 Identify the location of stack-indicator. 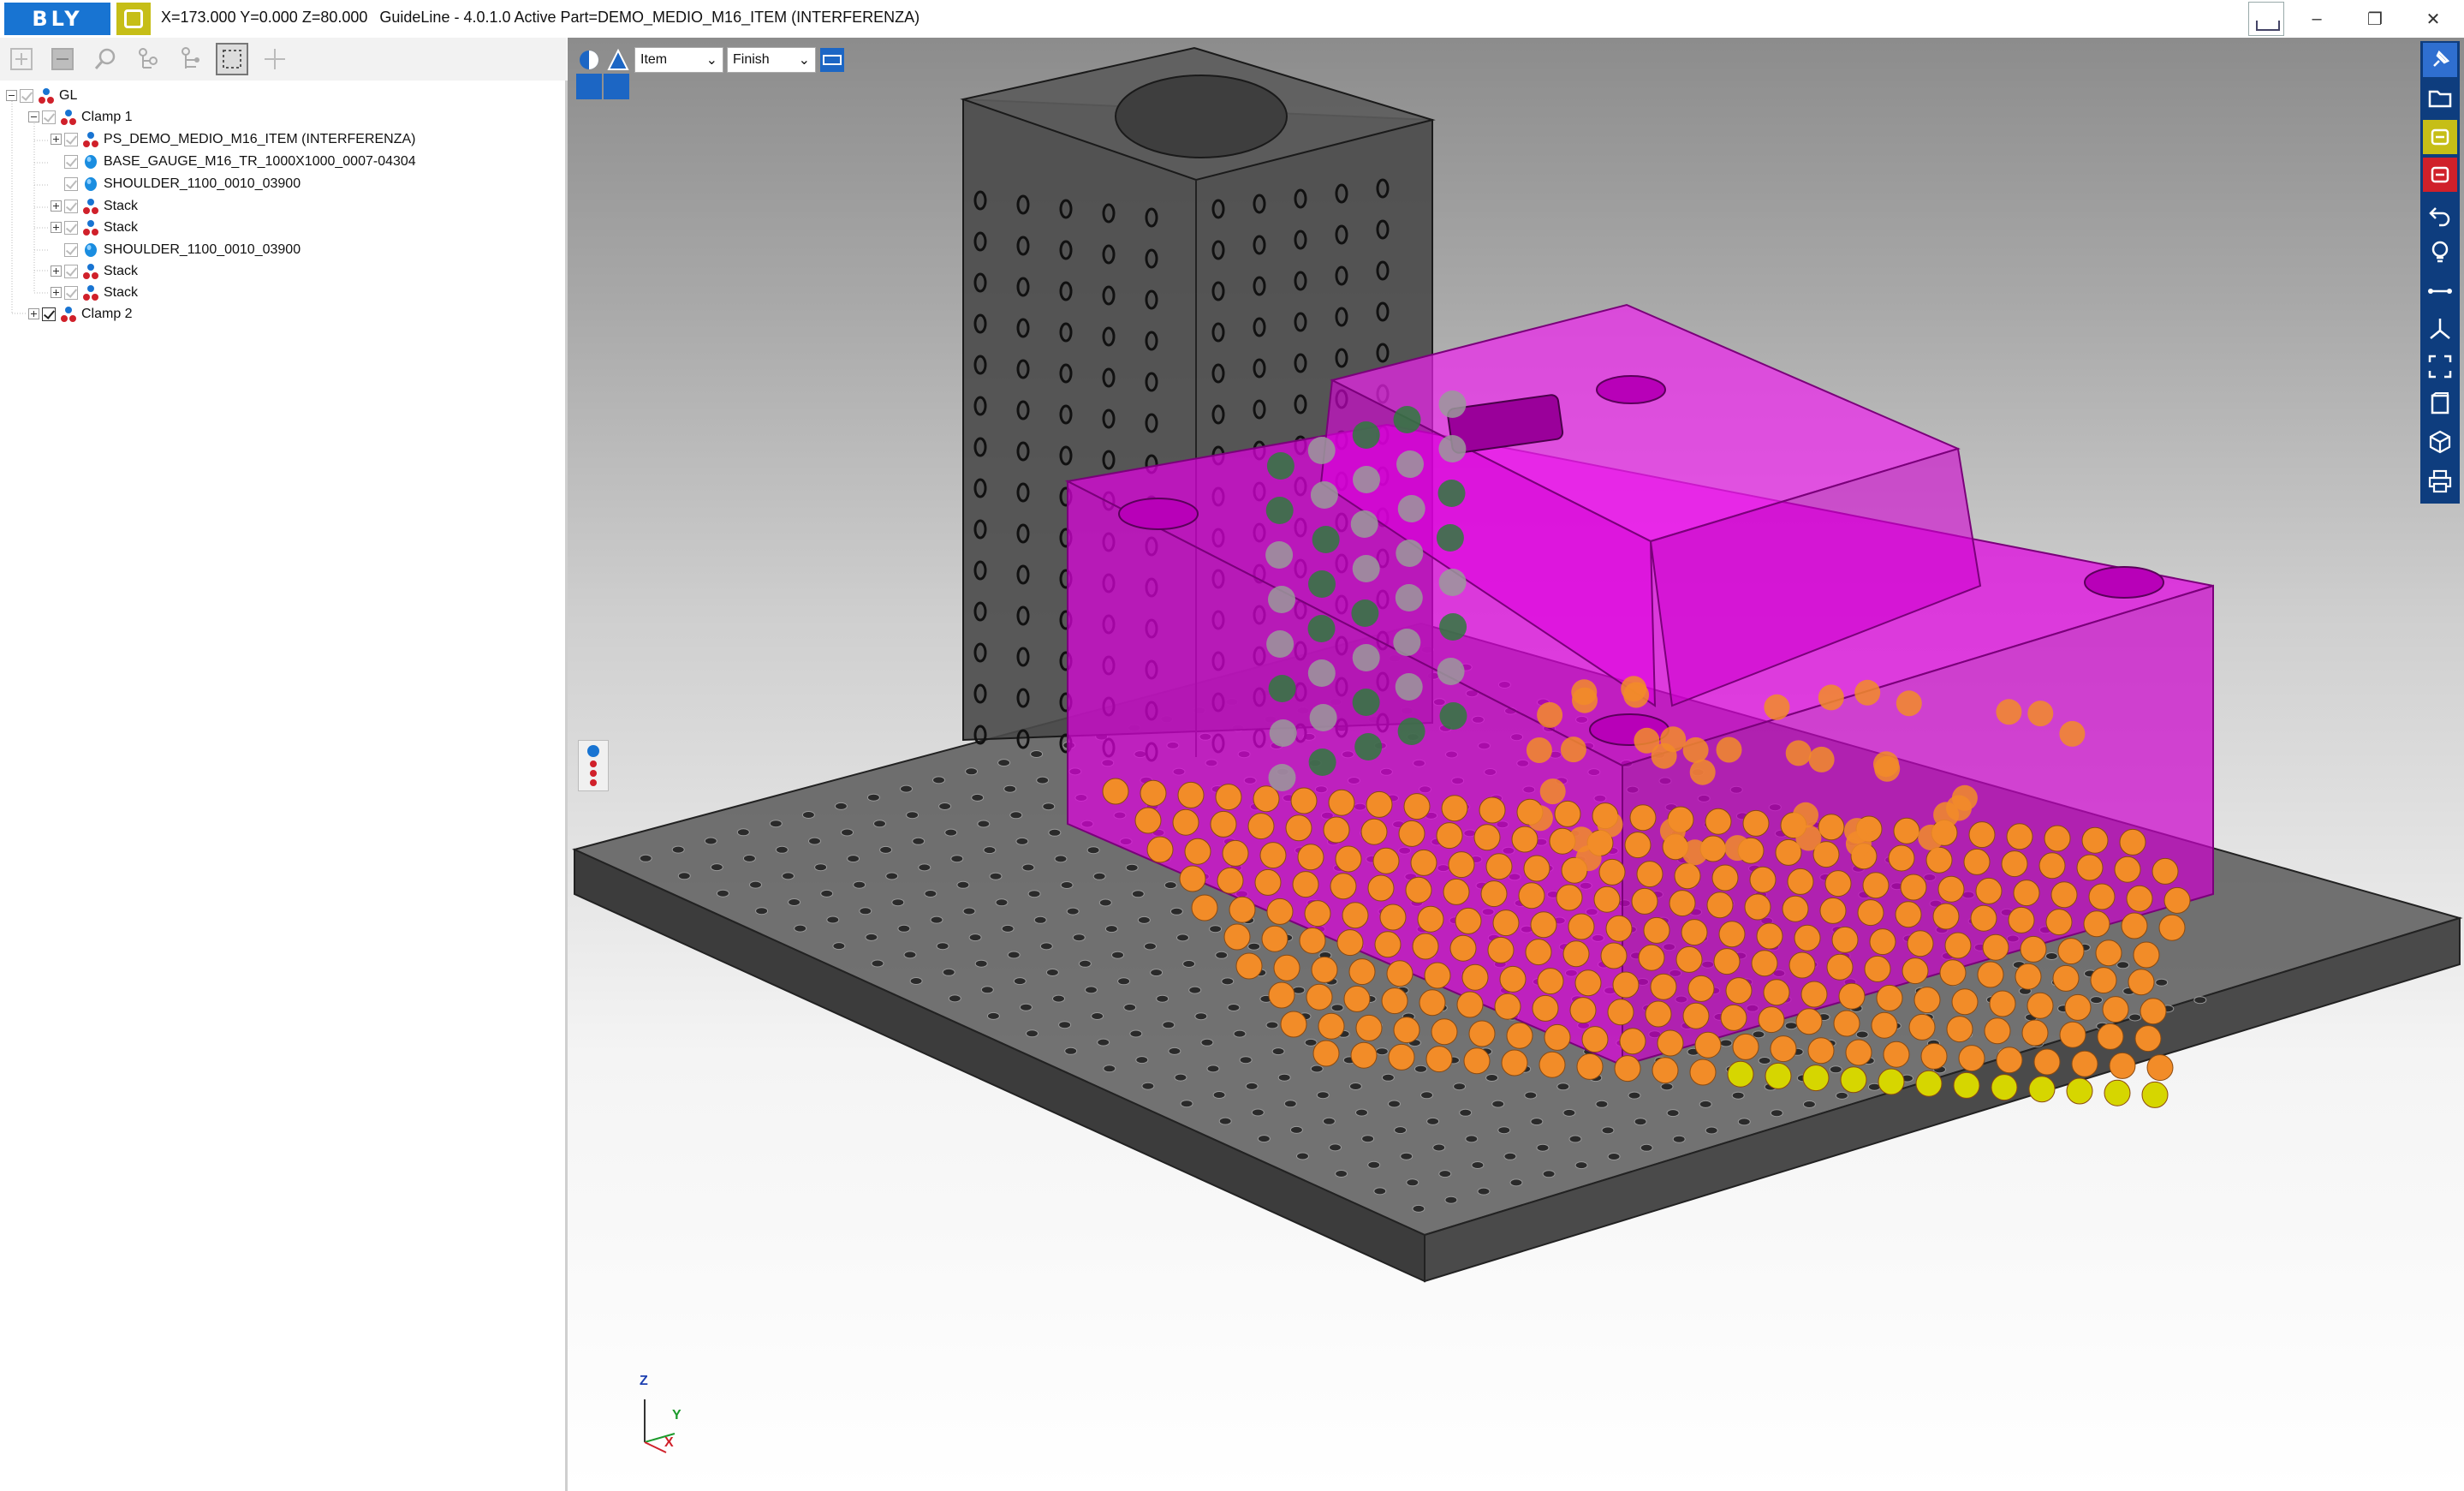
(593, 765).